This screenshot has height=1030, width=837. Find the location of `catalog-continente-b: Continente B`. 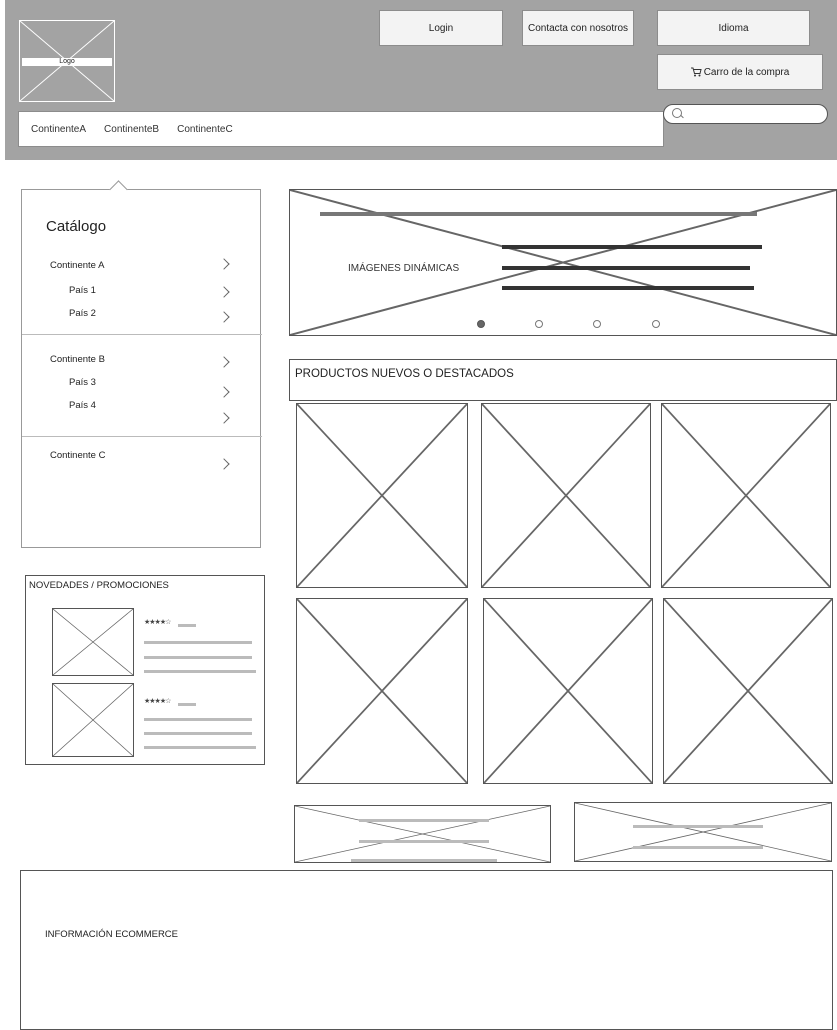

catalog-continente-b: Continente B is located at coordinates (77, 359).